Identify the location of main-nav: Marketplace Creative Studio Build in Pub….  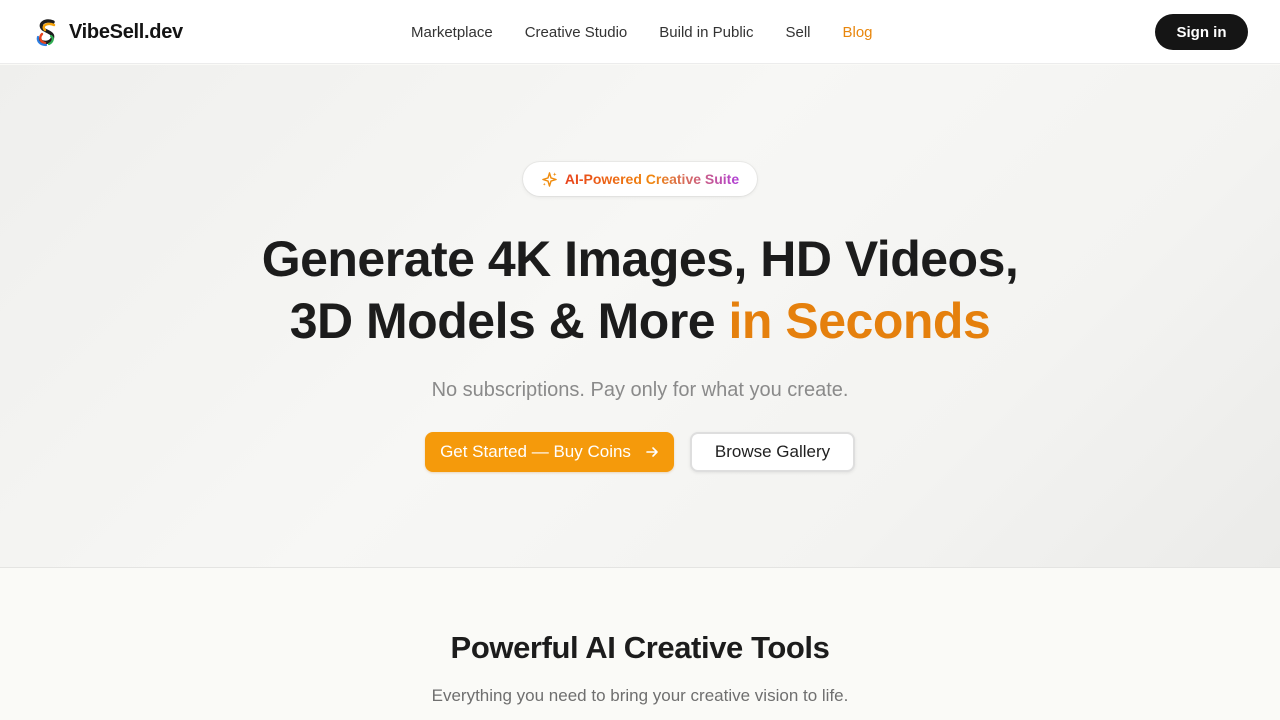
(642, 32).